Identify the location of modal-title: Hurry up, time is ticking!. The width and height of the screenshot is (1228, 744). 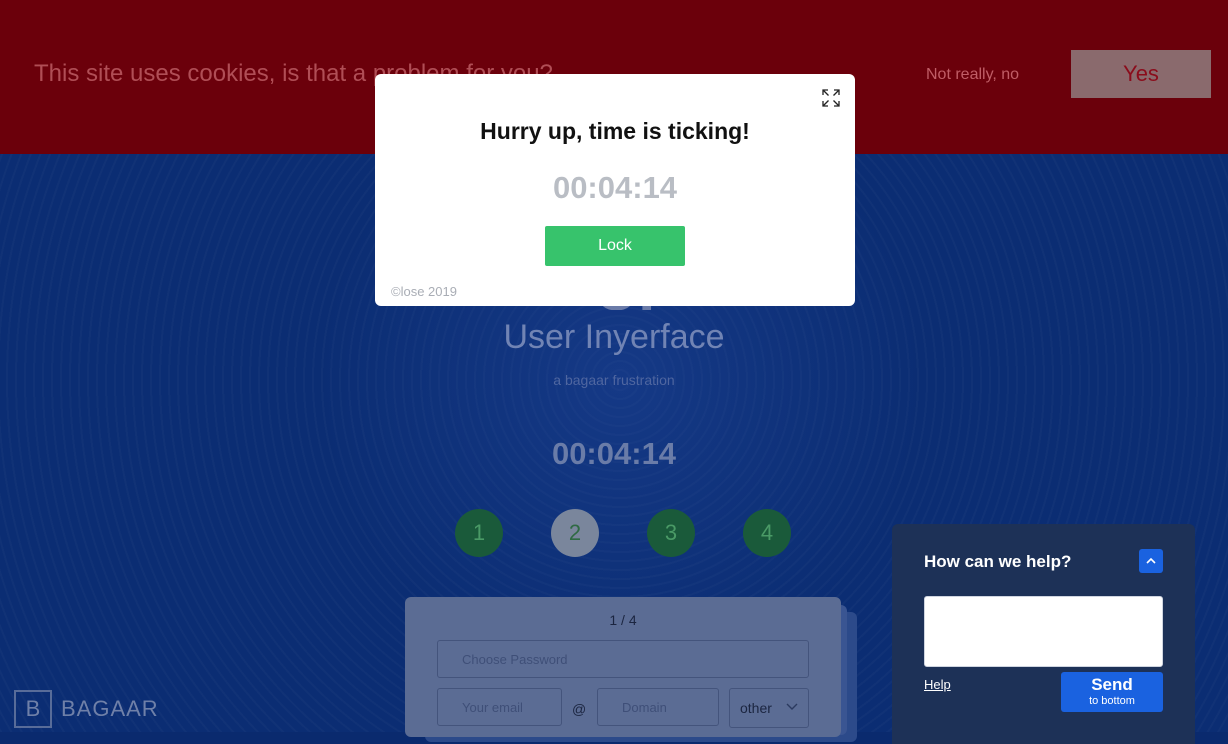
(615, 131).